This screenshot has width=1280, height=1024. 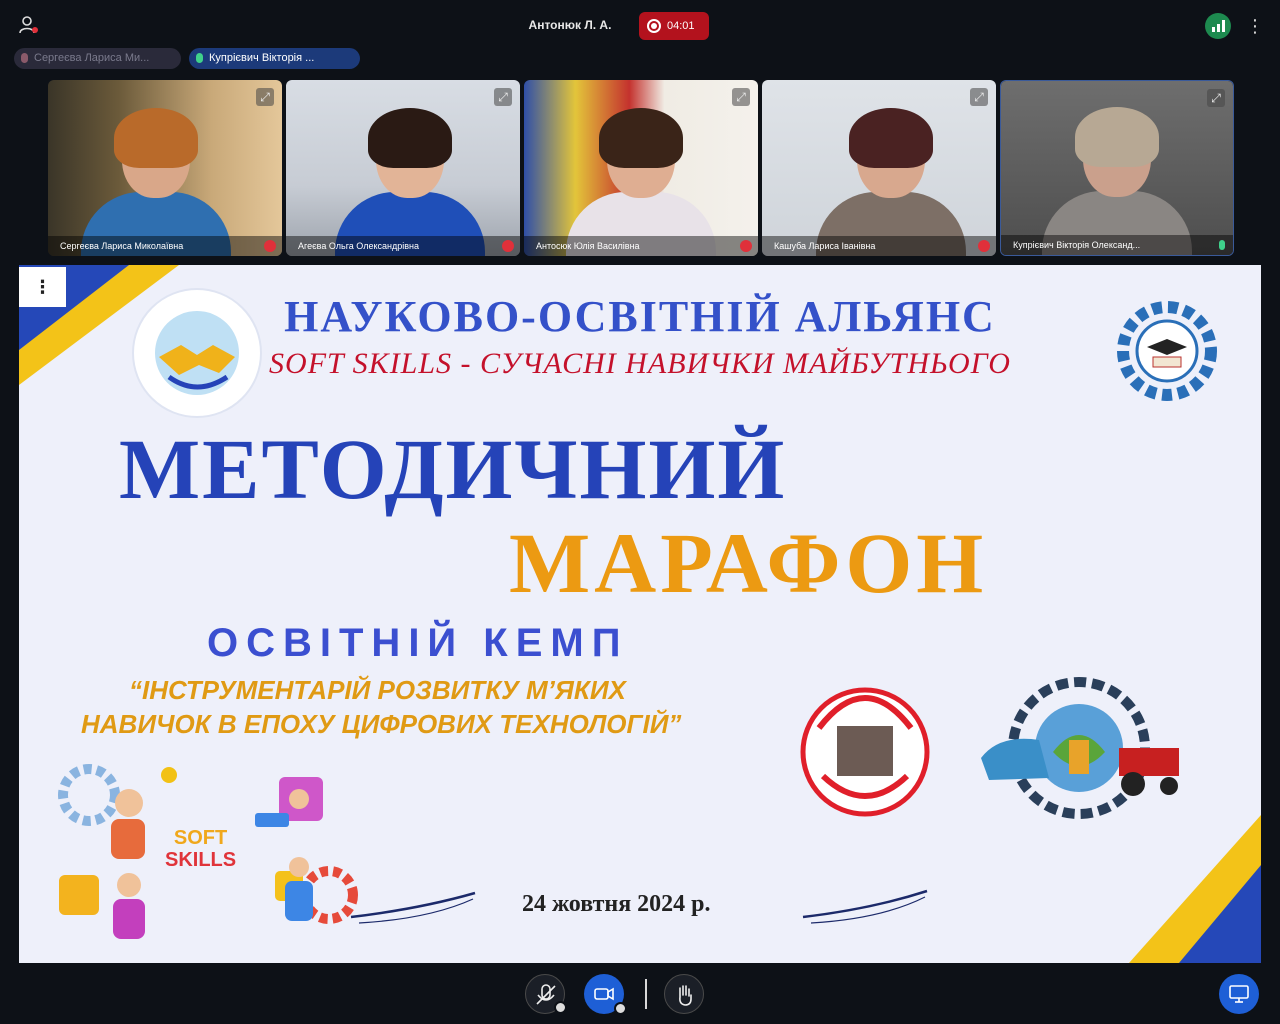 What do you see at coordinates (605, 994) in the screenshot?
I see `camera-toggle-button` at bounding box center [605, 994].